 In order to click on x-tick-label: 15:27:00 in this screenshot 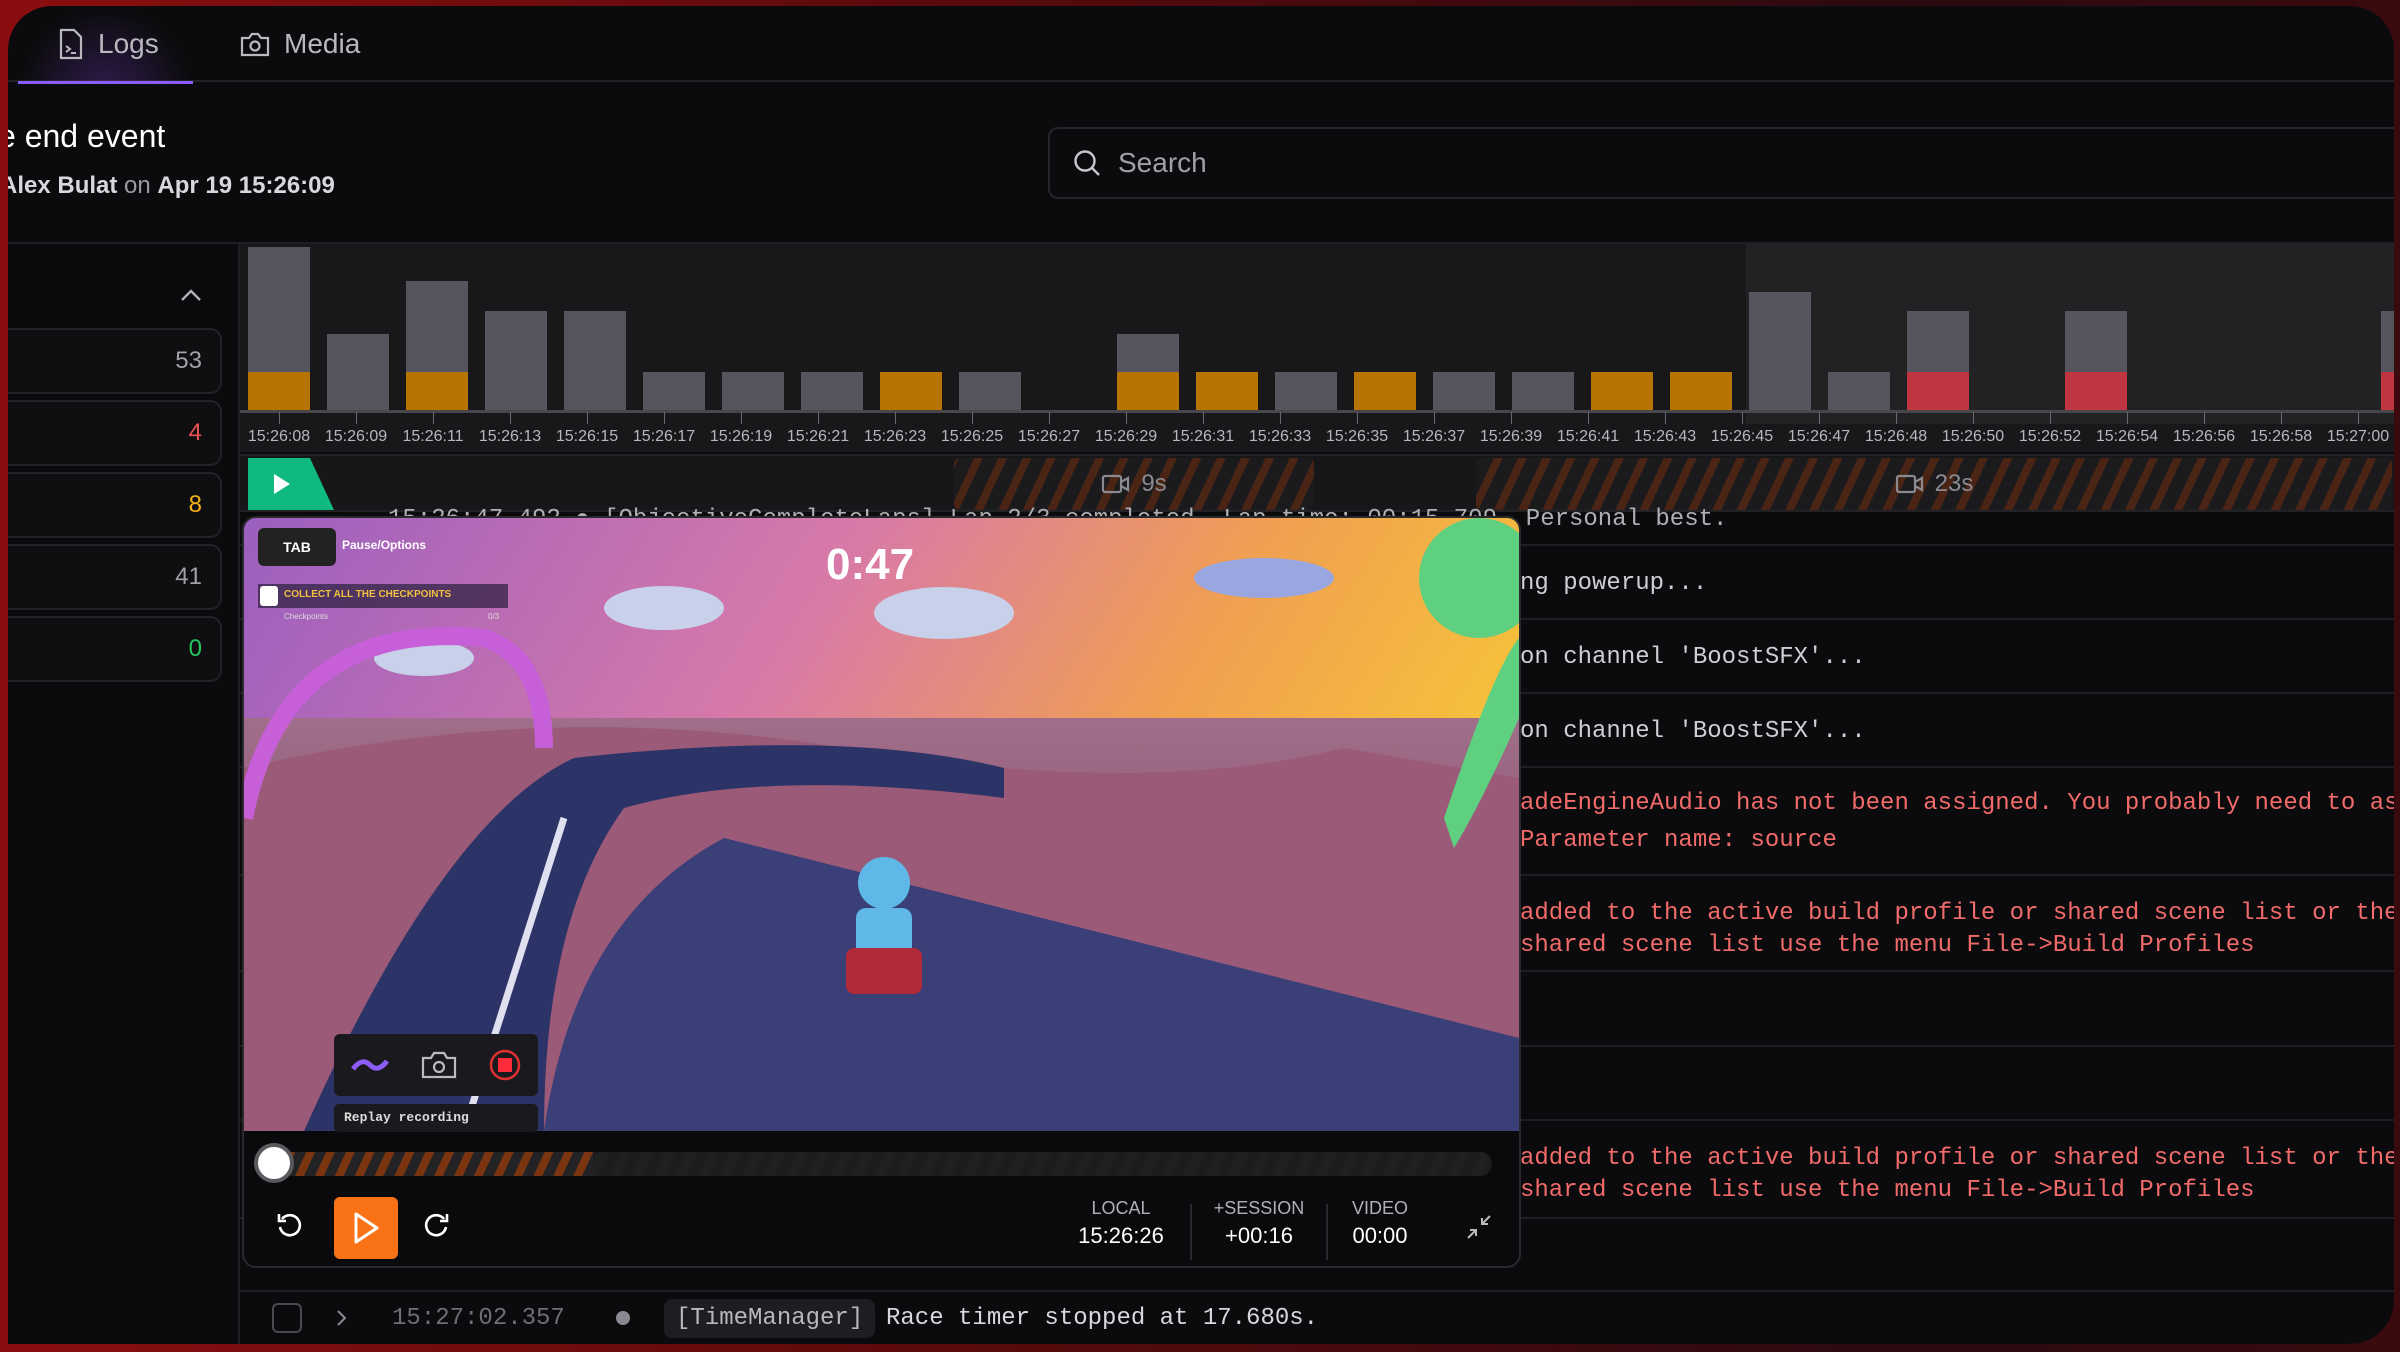, I will do `click(2358, 436)`.